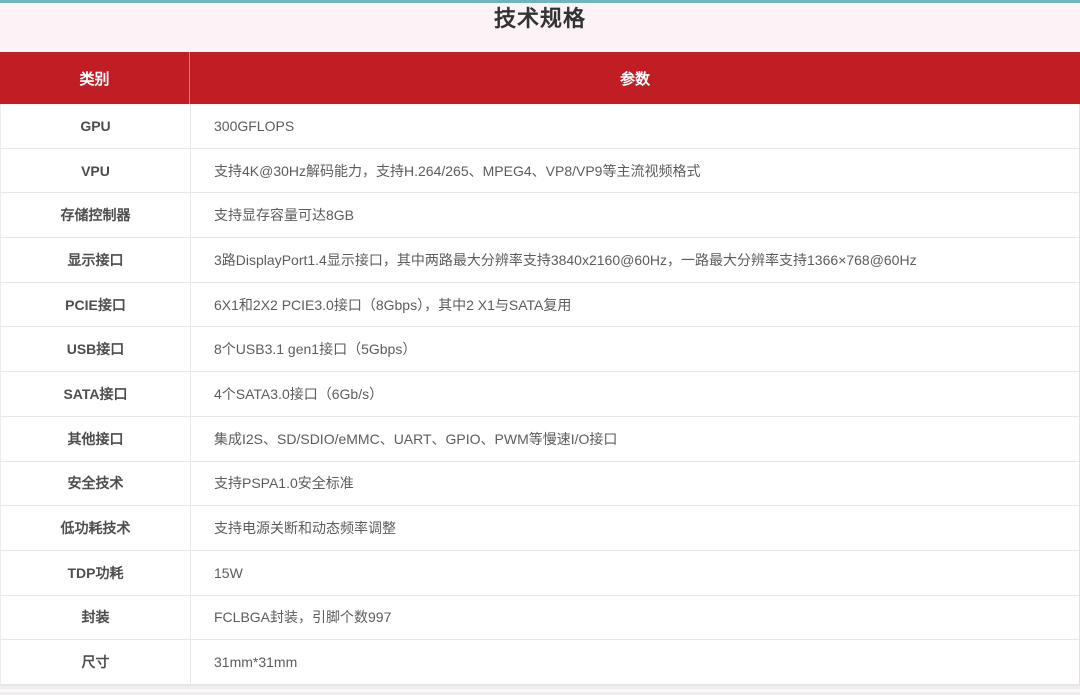  I want to click on category-cell: 安全技术, so click(96, 483).